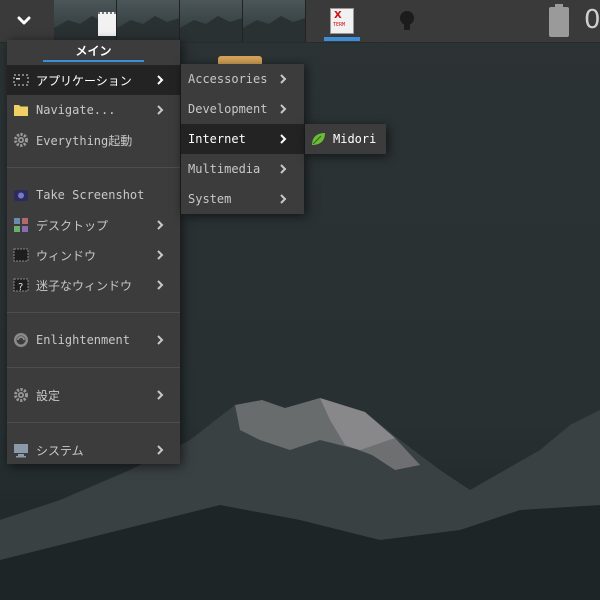 This screenshot has height=600, width=600. I want to click on menu-item-applications: アプリケーション, so click(93, 80).